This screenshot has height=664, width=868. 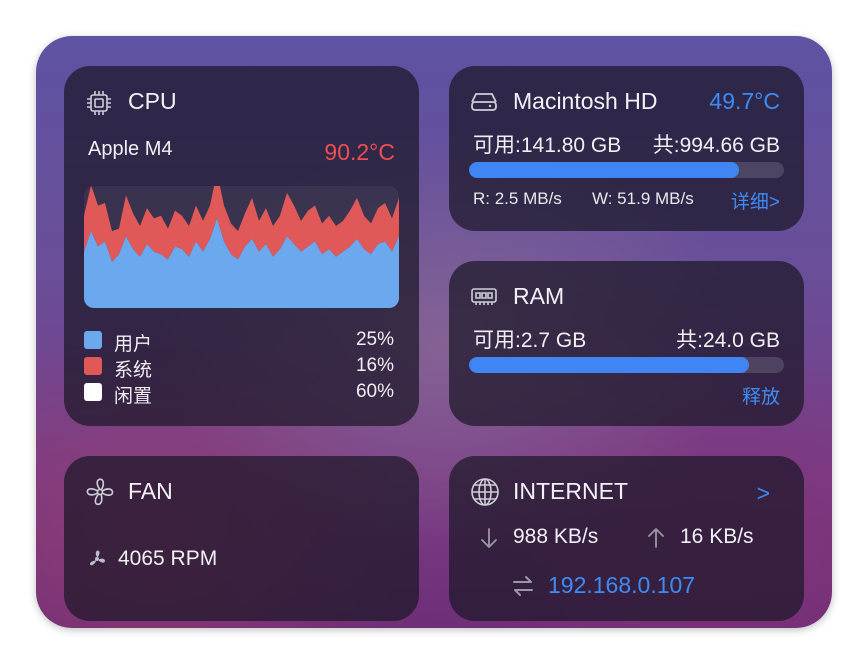 What do you see at coordinates (239, 341) in the screenshot?
I see `legend-row-user: 用户 25%` at bounding box center [239, 341].